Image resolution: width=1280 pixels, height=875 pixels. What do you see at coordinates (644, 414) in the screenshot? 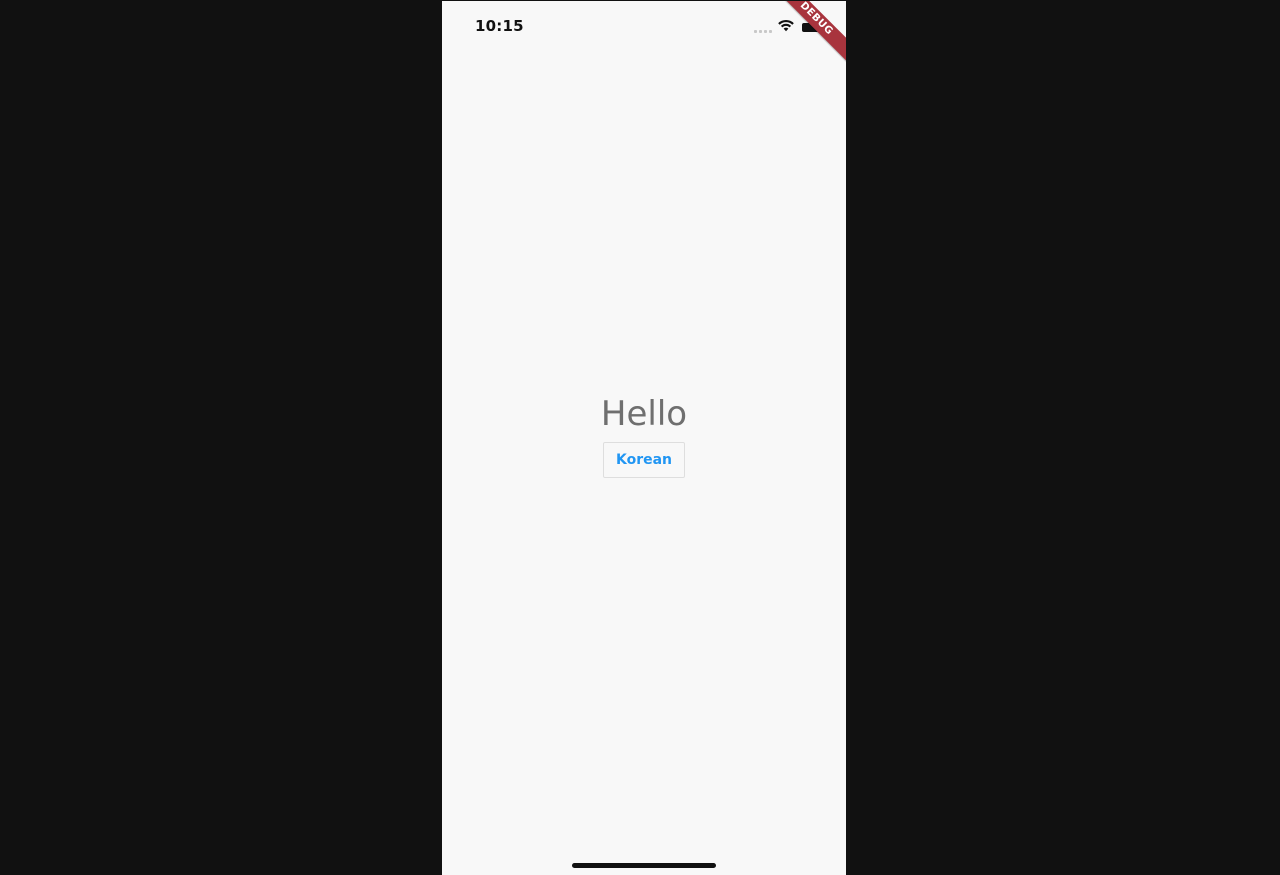
I see `greeting-text: Hello` at bounding box center [644, 414].